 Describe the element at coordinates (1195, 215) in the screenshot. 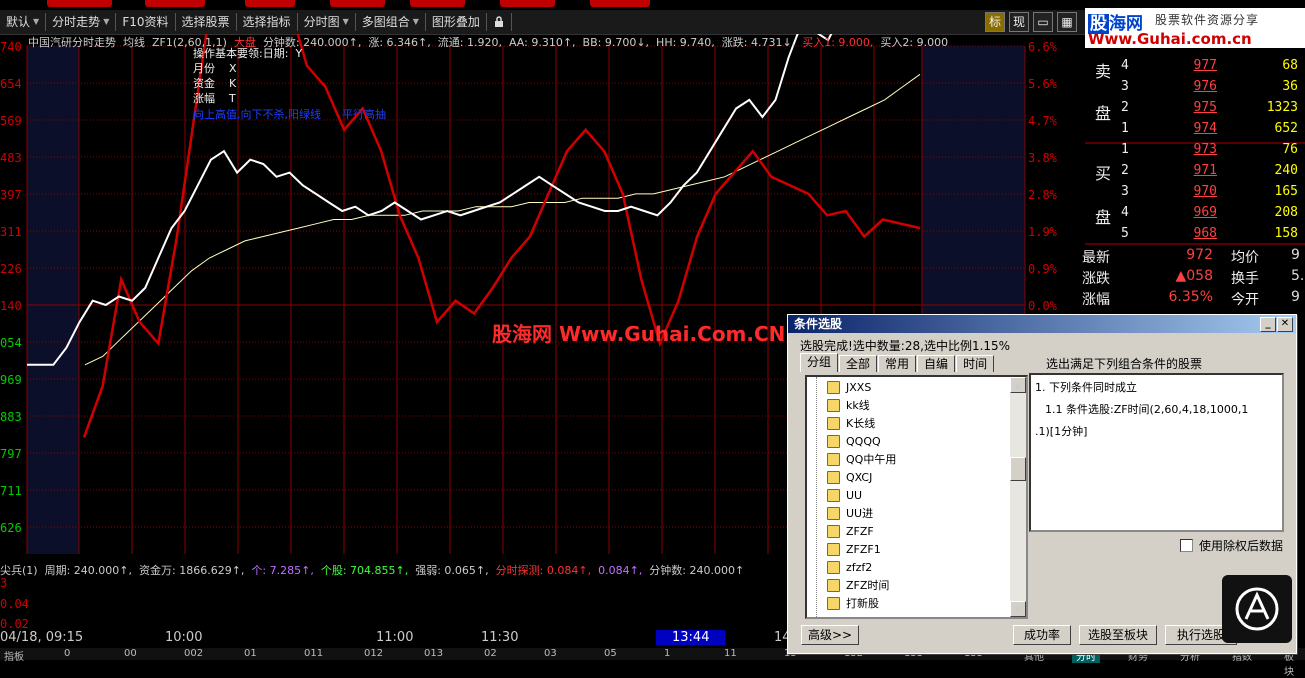

I see `buy-row: 4 969 208` at that location.